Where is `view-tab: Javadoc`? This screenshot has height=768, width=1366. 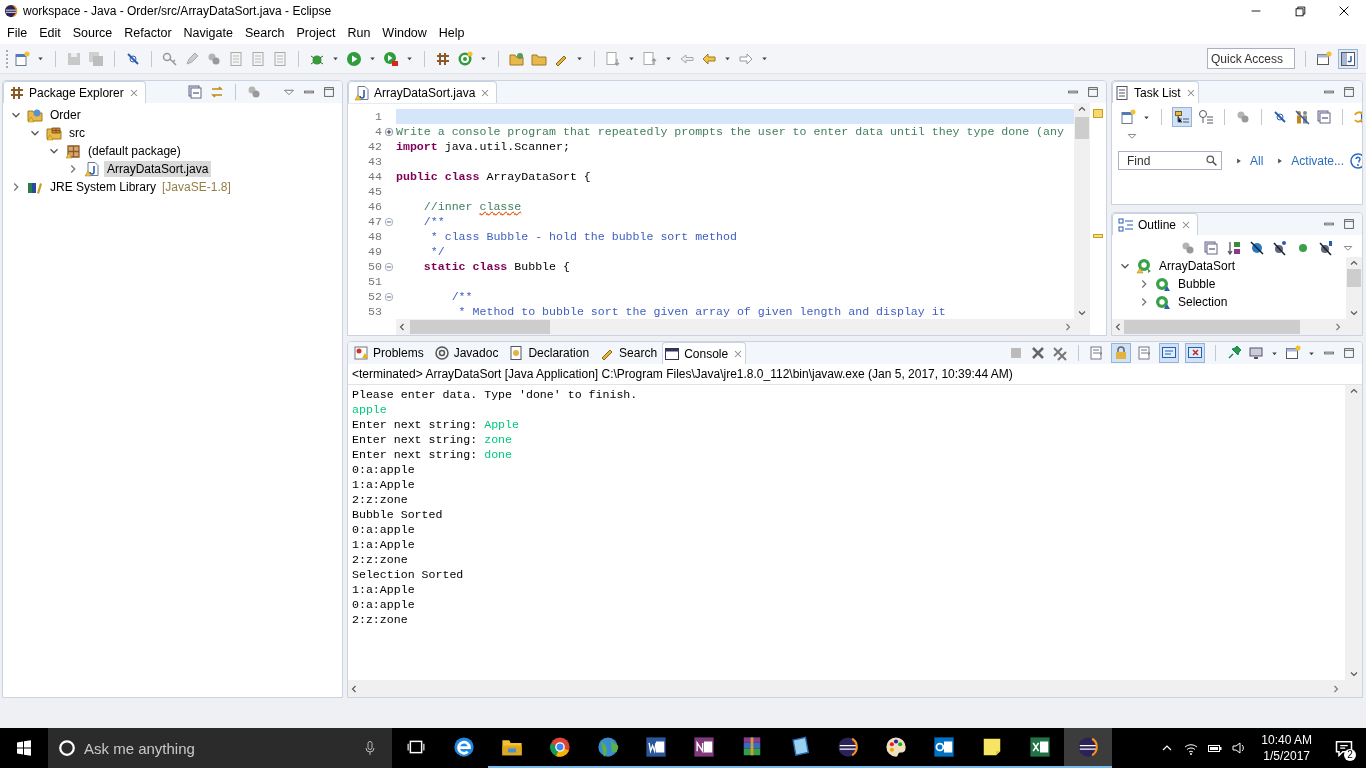 view-tab: Javadoc is located at coordinates (466, 353).